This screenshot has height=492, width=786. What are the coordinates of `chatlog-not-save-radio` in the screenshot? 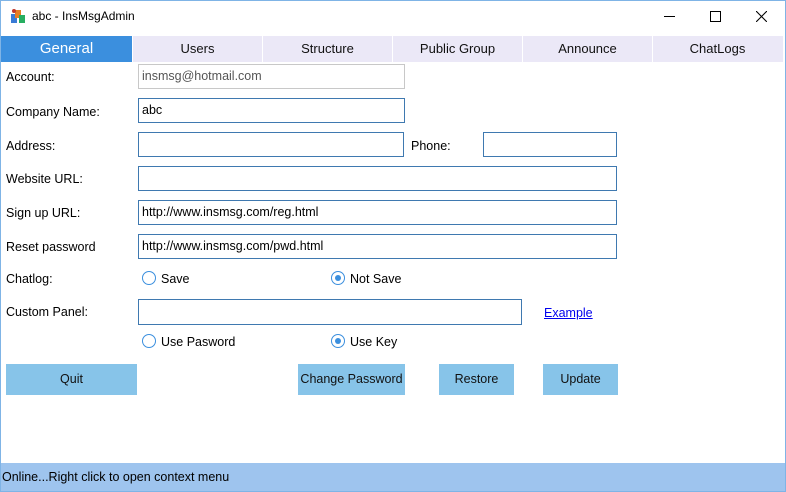 It's located at (338, 278).